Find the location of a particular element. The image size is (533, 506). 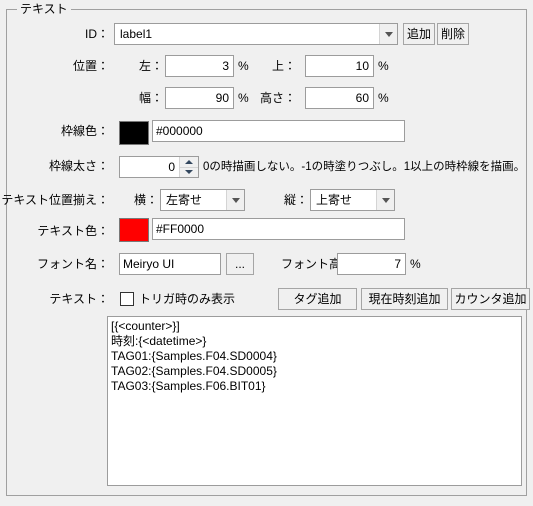

position-width-label: 幅： is located at coordinates (150, 98).